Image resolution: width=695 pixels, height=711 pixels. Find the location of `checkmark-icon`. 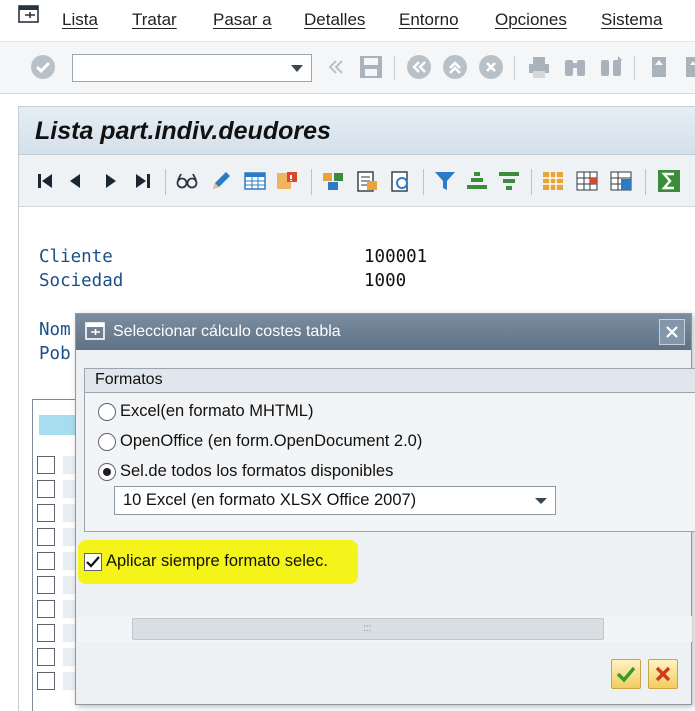

checkmark-icon is located at coordinates (93, 562).